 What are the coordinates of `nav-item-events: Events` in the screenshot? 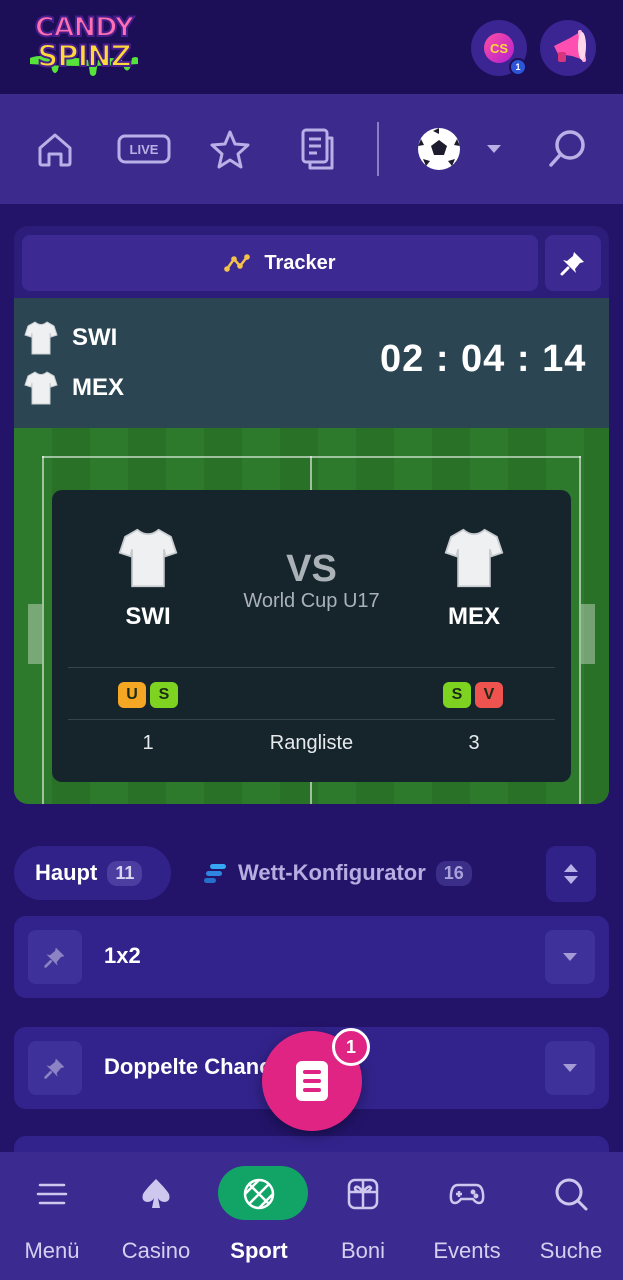 It's located at (467, 1216).